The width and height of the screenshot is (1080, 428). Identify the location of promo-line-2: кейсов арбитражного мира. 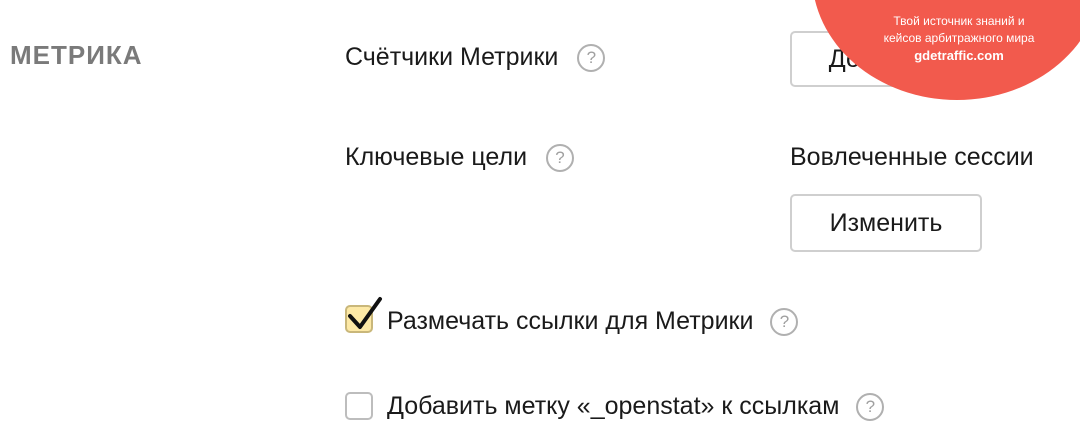
(959, 38).